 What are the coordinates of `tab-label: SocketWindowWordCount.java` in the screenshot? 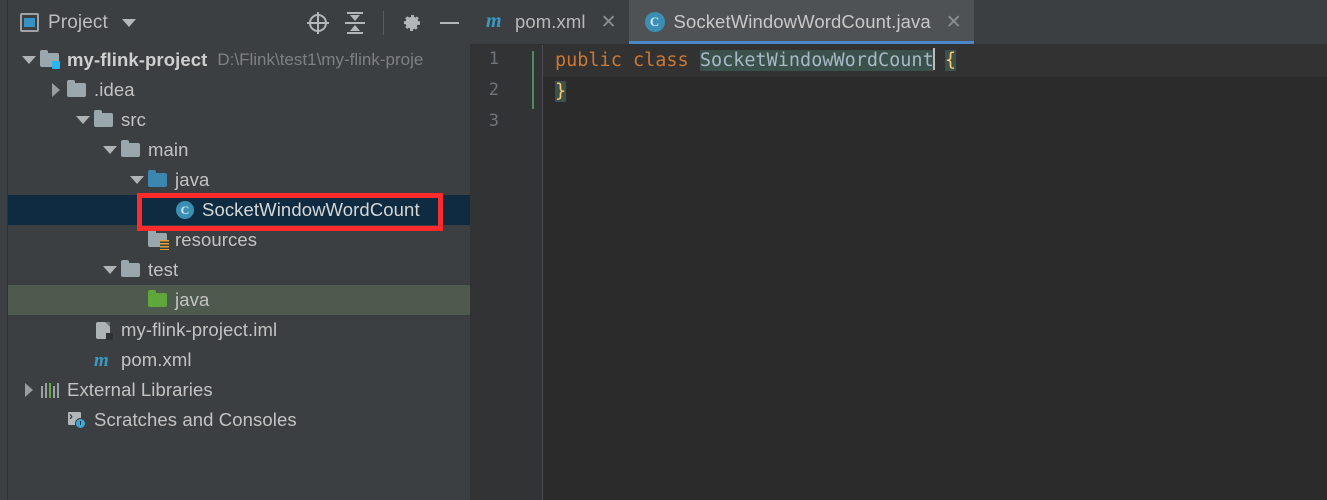 It's located at (802, 21).